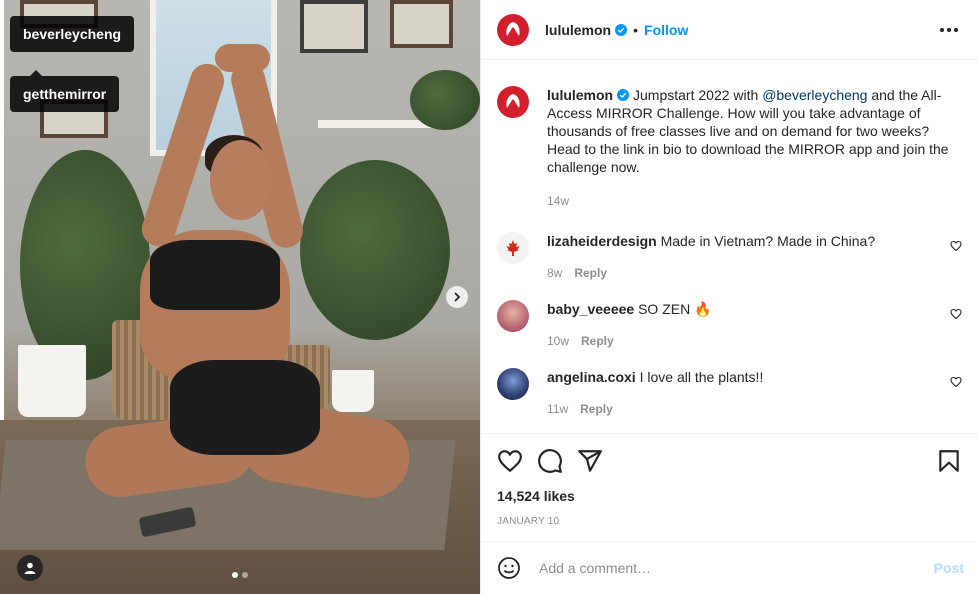 This screenshot has width=978, height=594. I want to click on user-icon, so click(30, 568).